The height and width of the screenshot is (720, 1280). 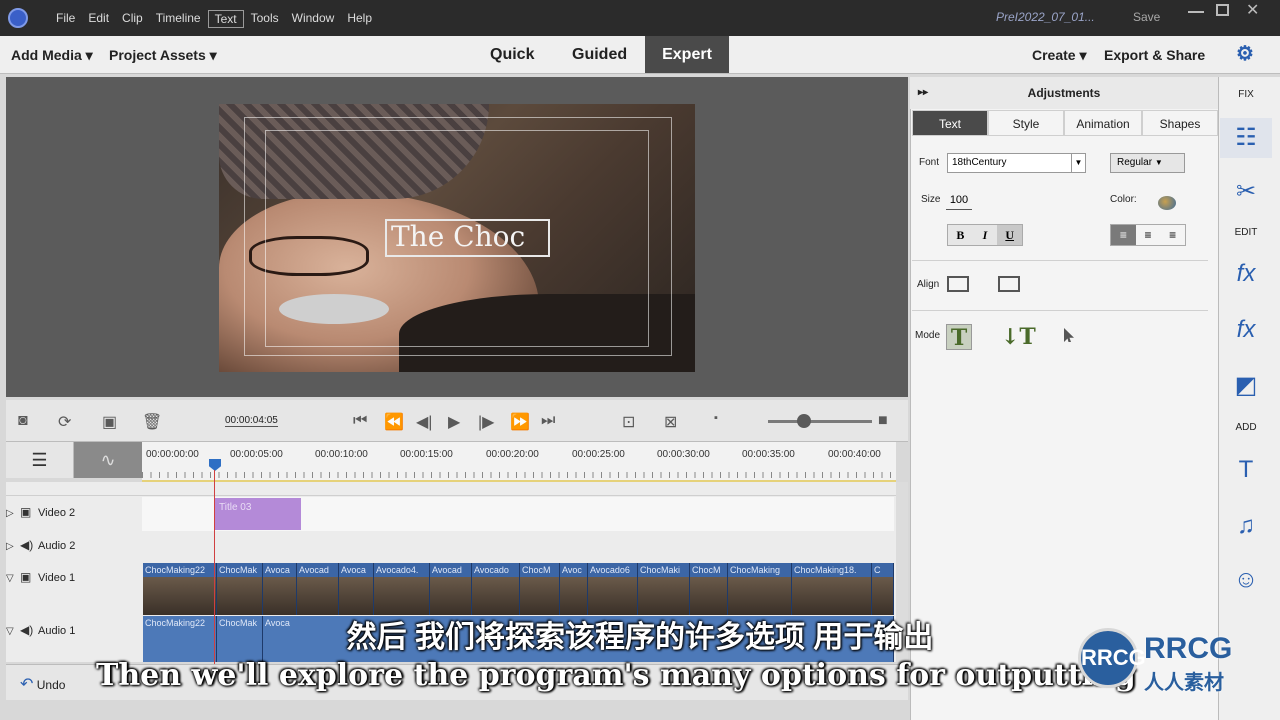 What do you see at coordinates (929, 162) in the screenshot?
I see `font-label: Font` at bounding box center [929, 162].